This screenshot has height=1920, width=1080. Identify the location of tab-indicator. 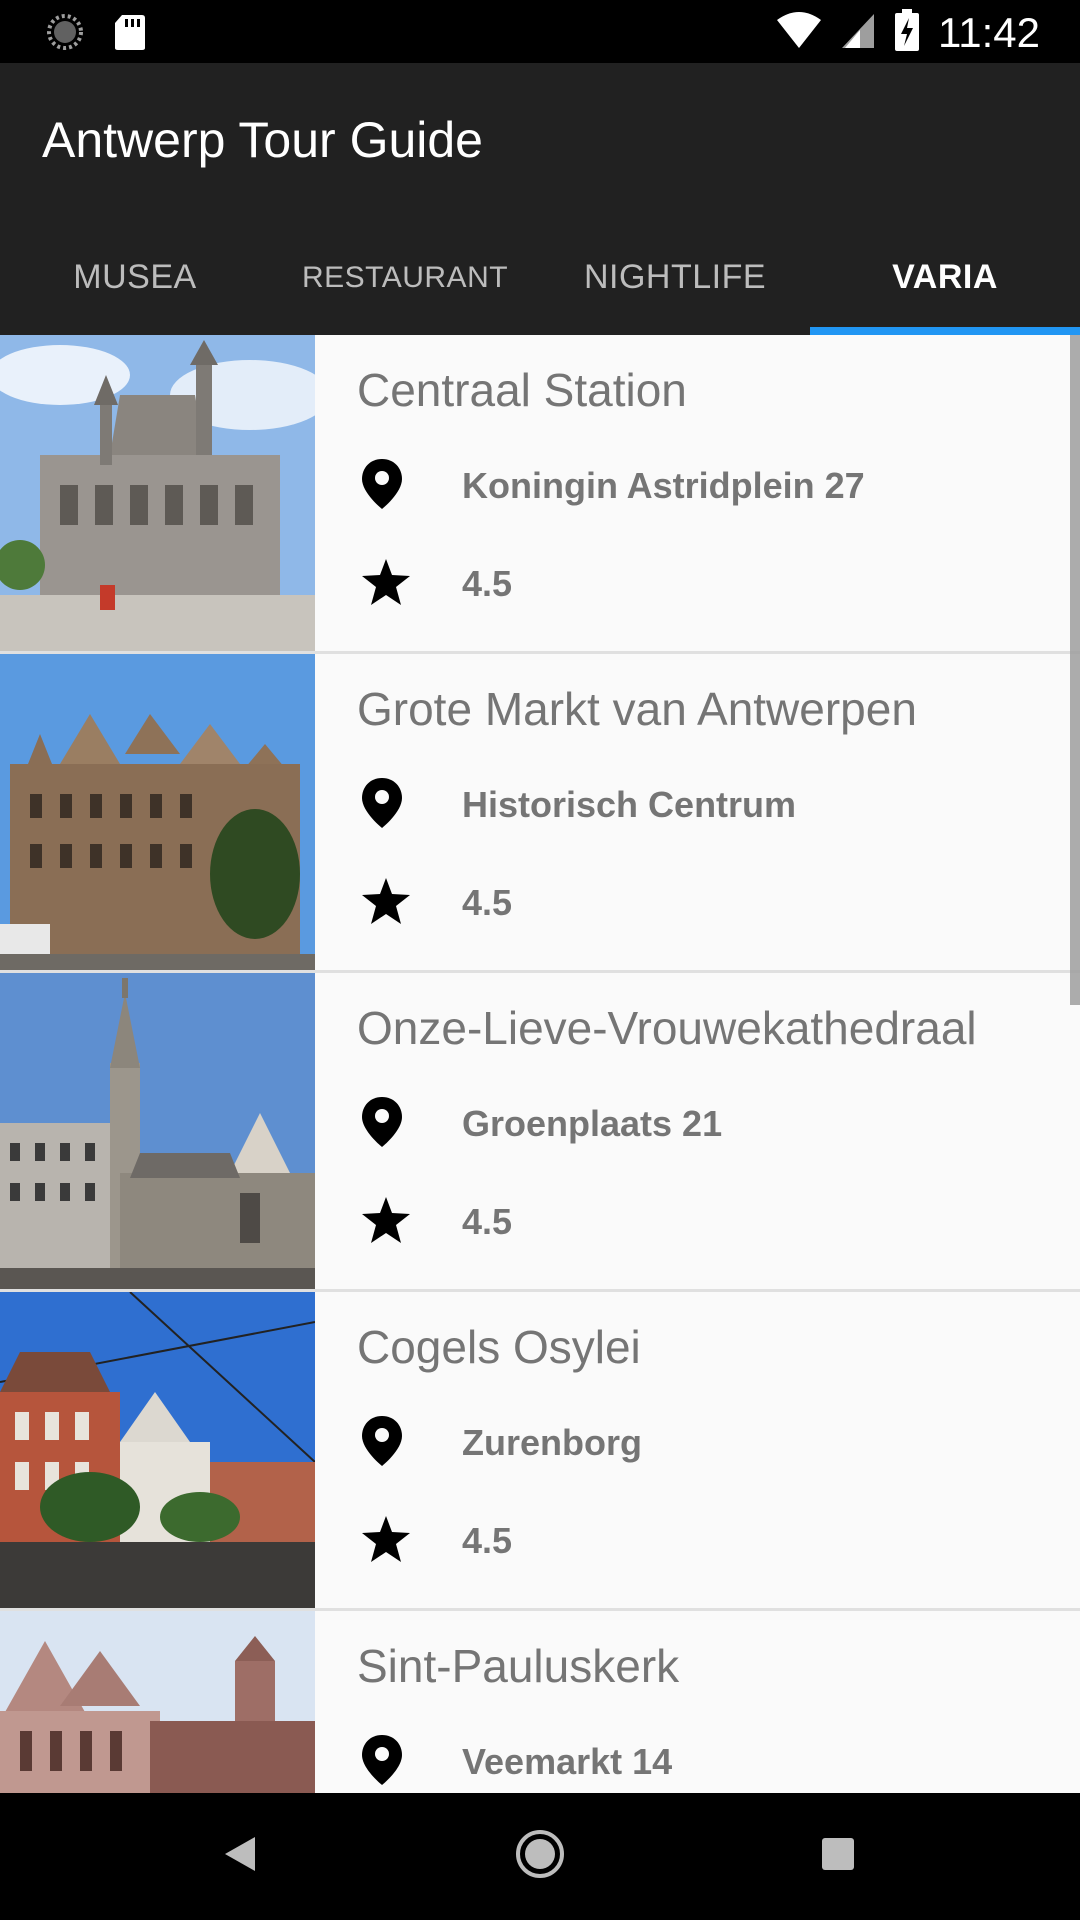
(945, 331).